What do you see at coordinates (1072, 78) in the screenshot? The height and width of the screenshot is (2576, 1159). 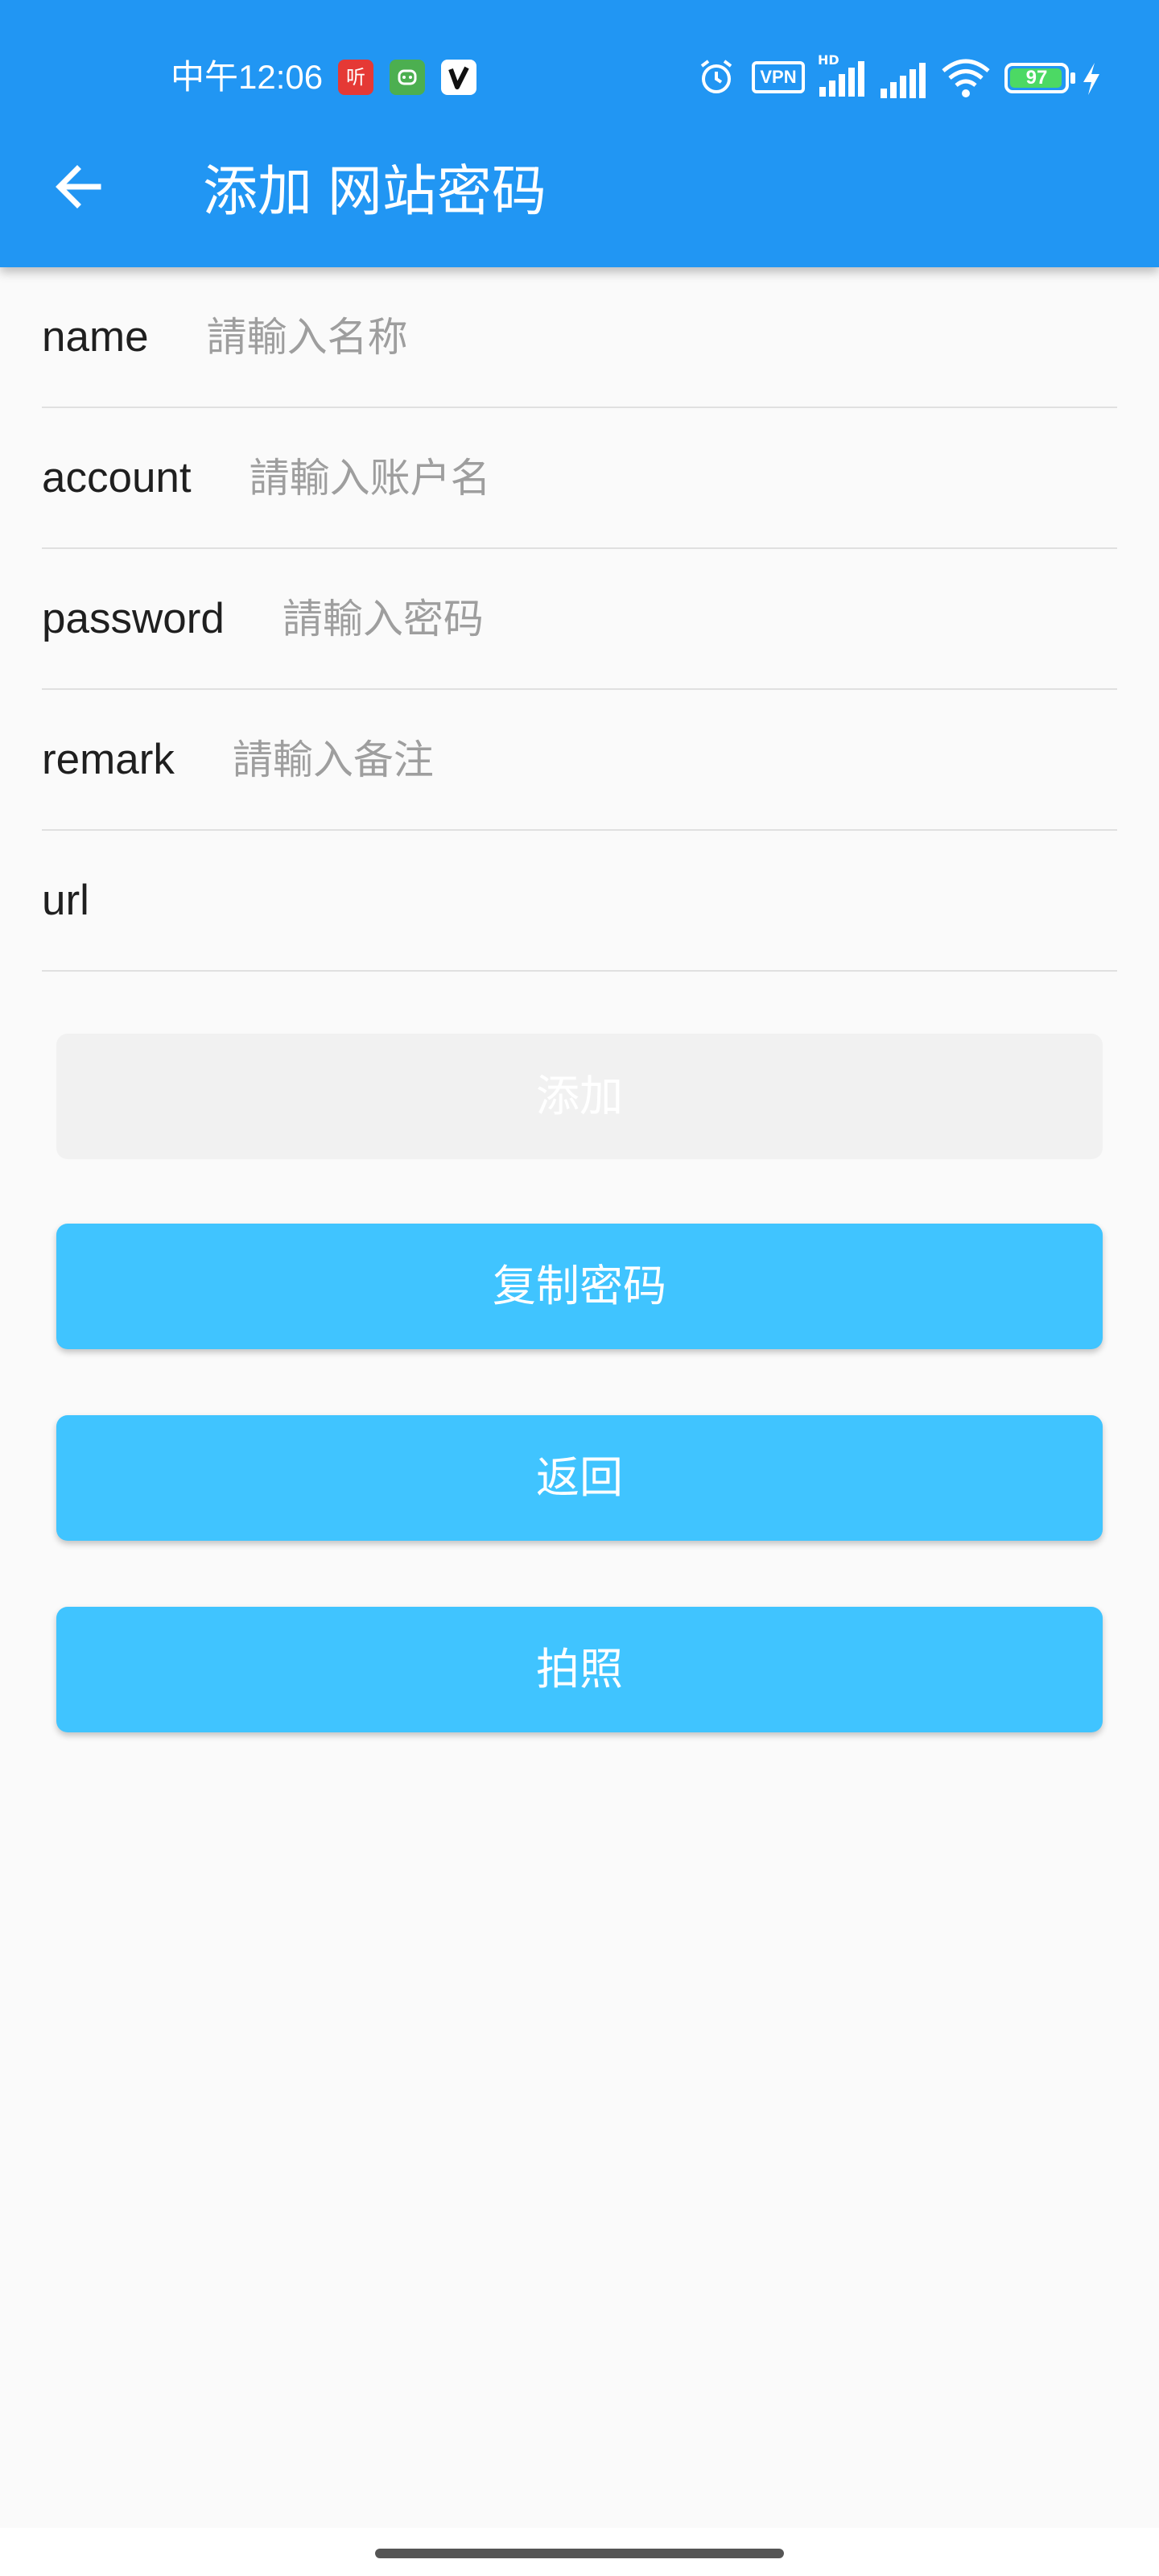 I see `battery-tip` at bounding box center [1072, 78].